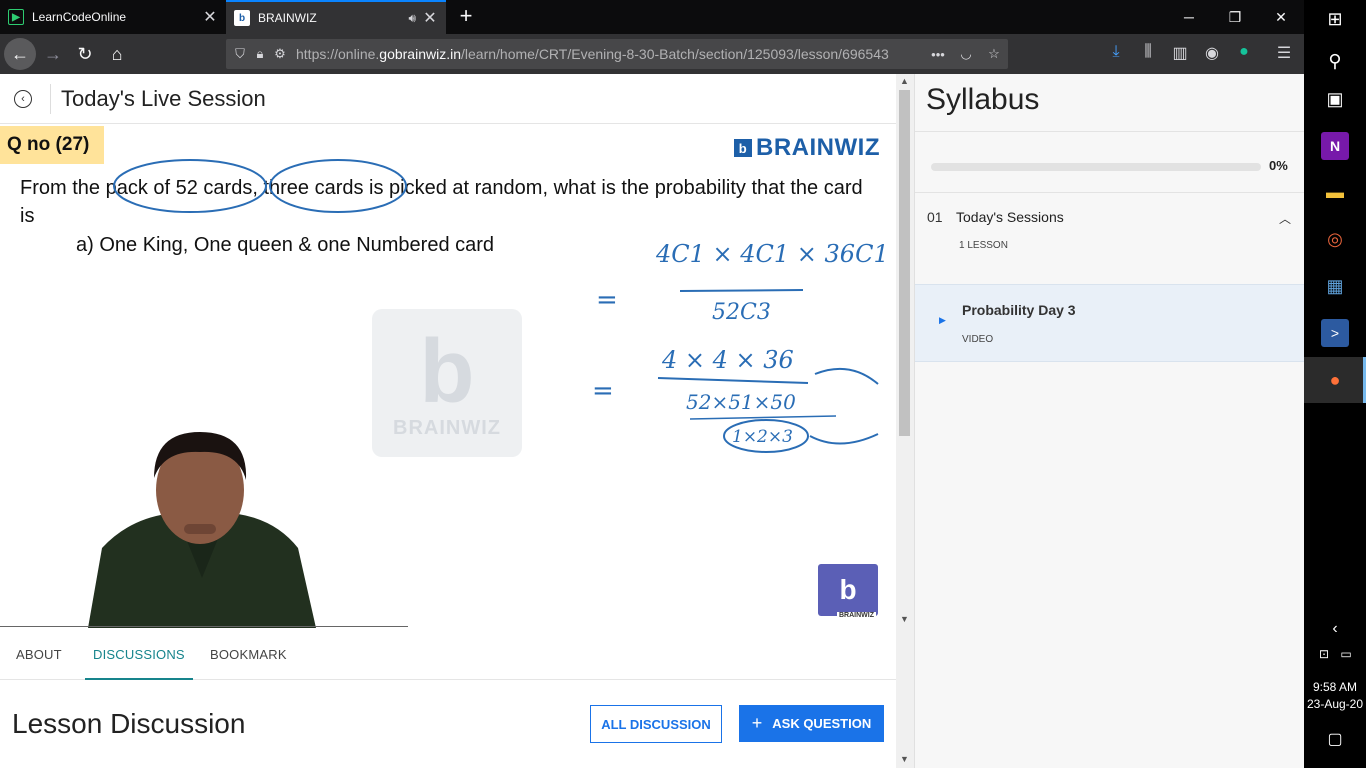 The height and width of the screenshot is (768, 1366). Describe the element at coordinates (904, 263) in the screenshot. I see `scrollbar-thumb` at that location.